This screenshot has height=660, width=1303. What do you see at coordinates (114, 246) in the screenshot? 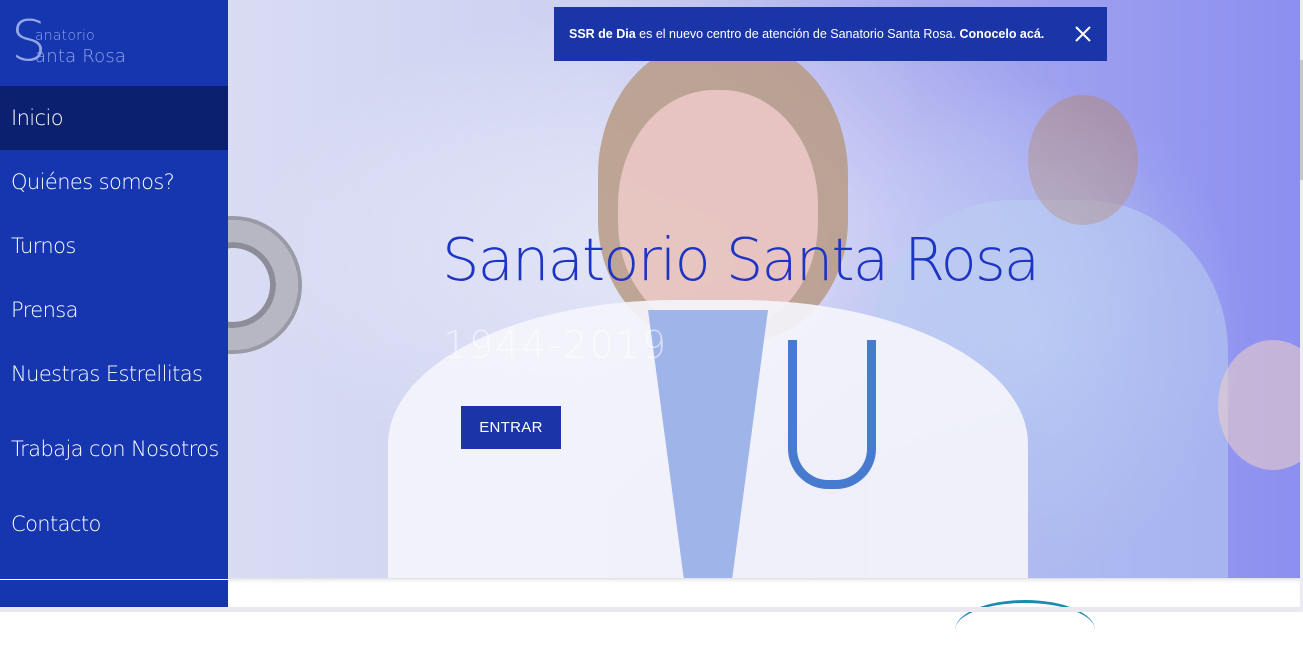
I see `nav-item-turnos: Turnos` at bounding box center [114, 246].